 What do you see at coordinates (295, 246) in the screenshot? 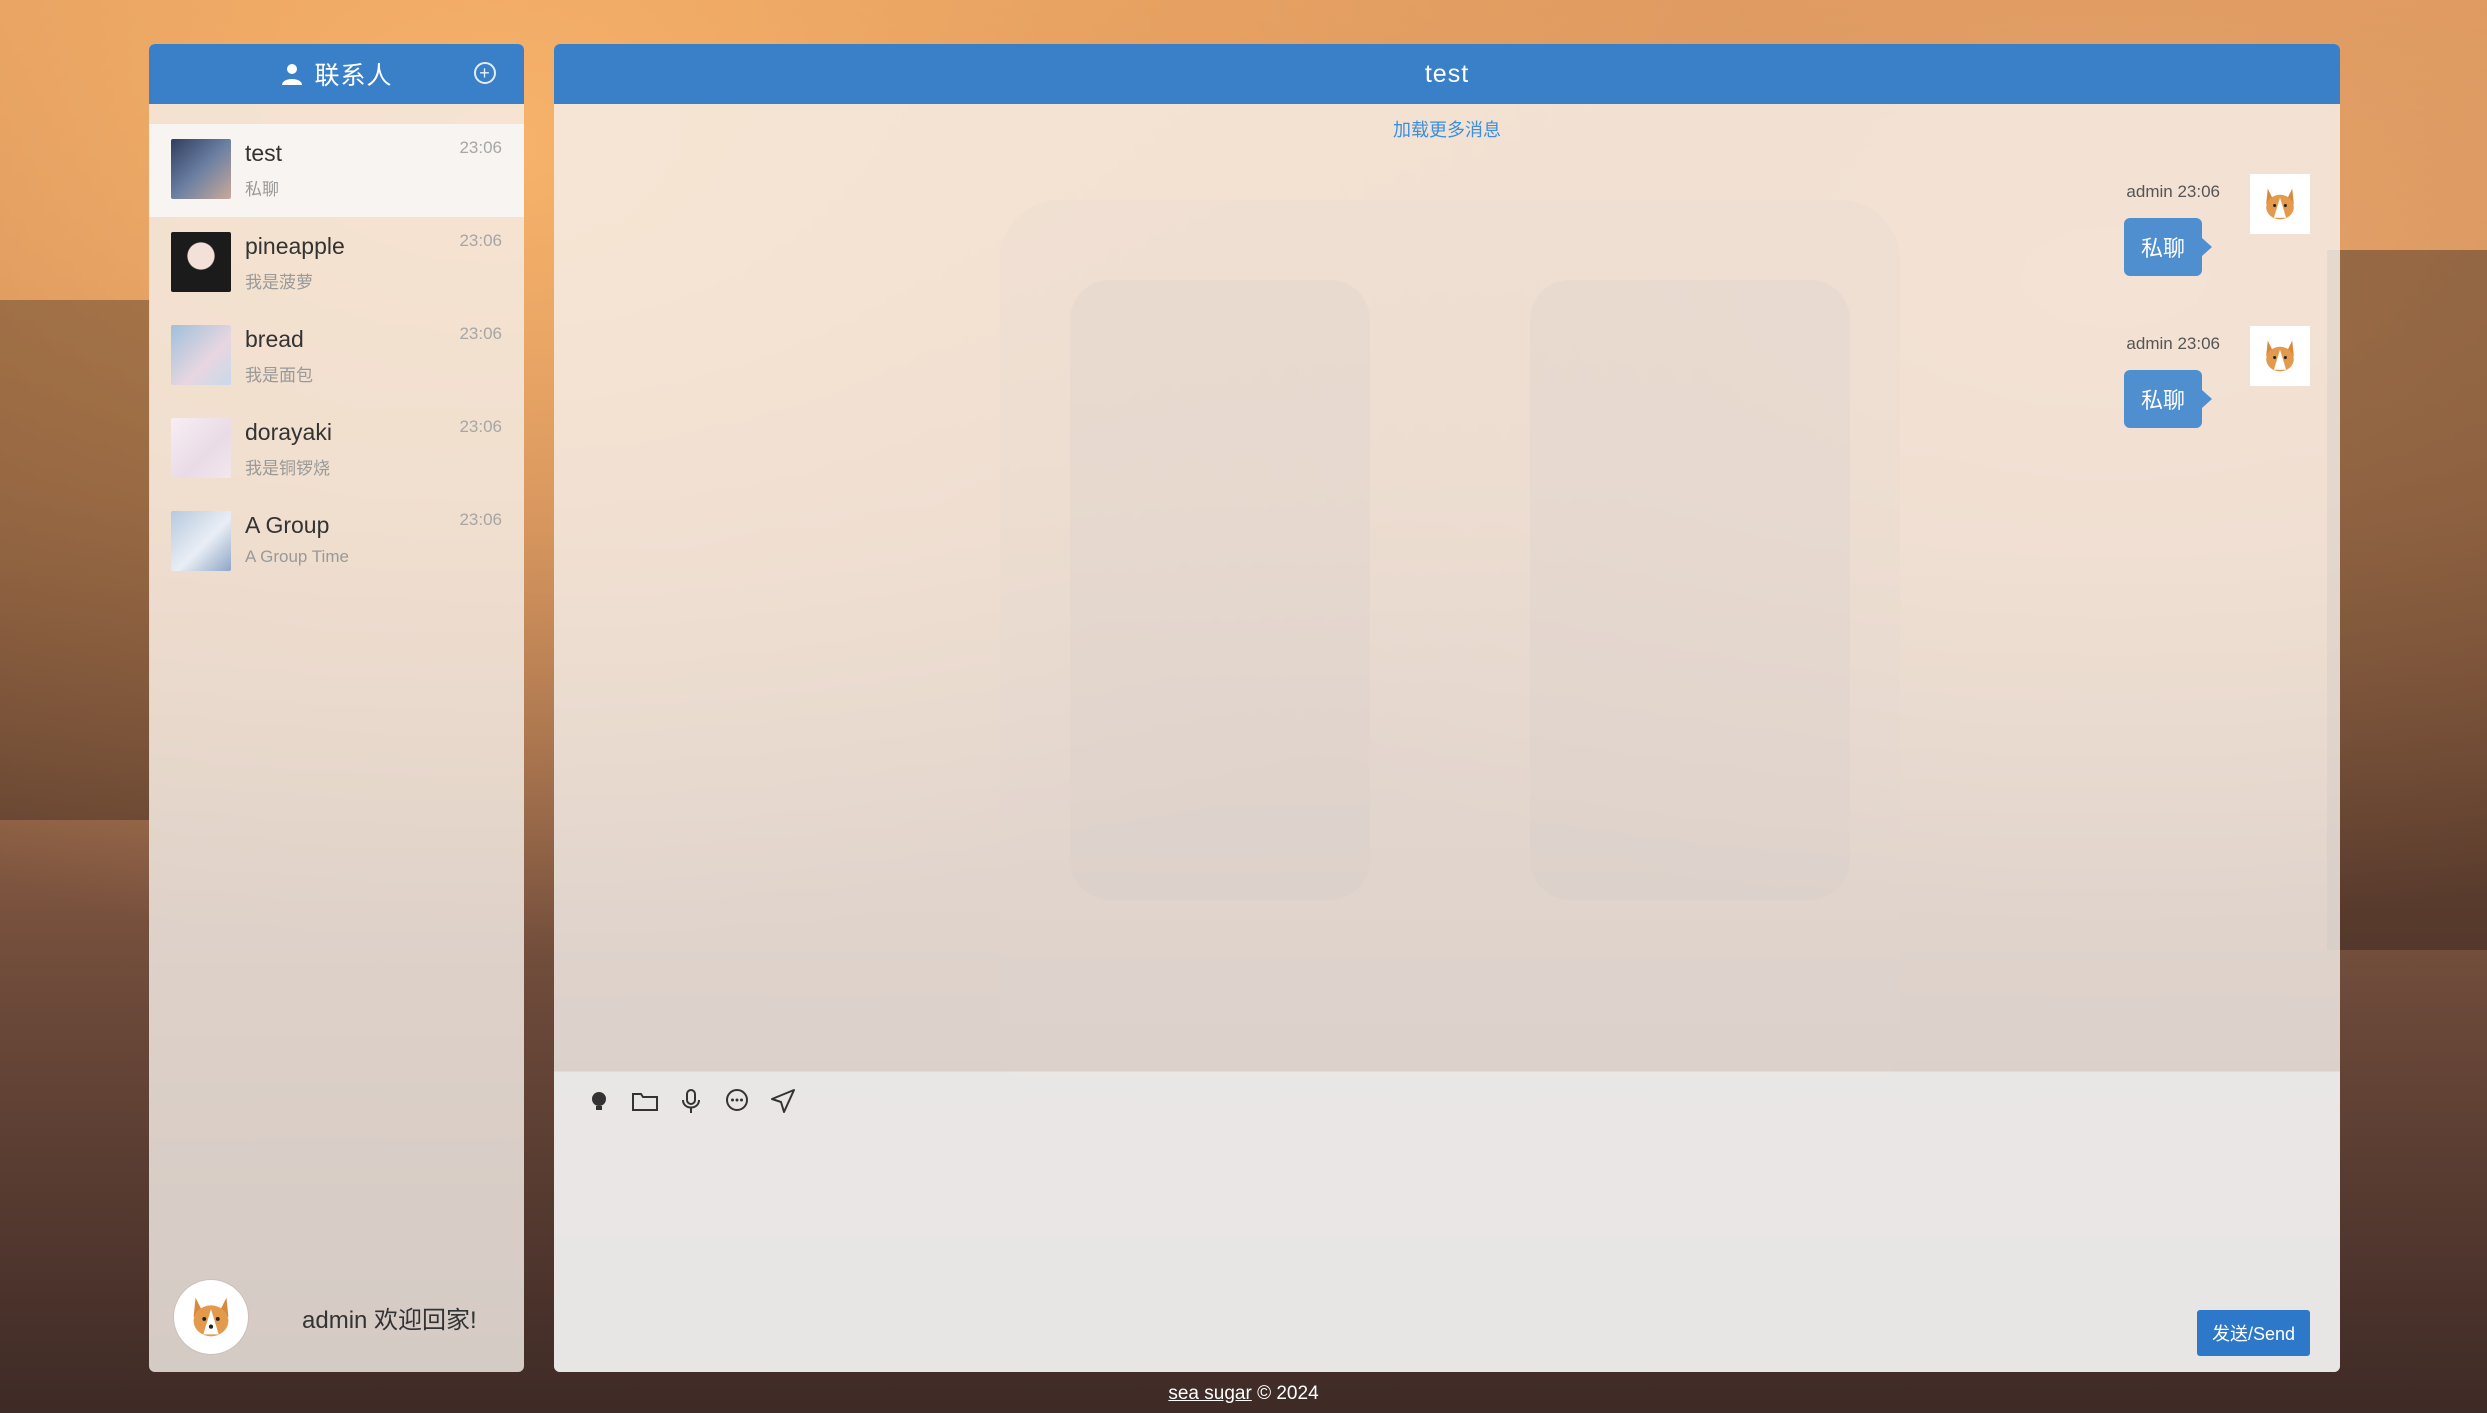
I see `contact-name: pineapple` at bounding box center [295, 246].